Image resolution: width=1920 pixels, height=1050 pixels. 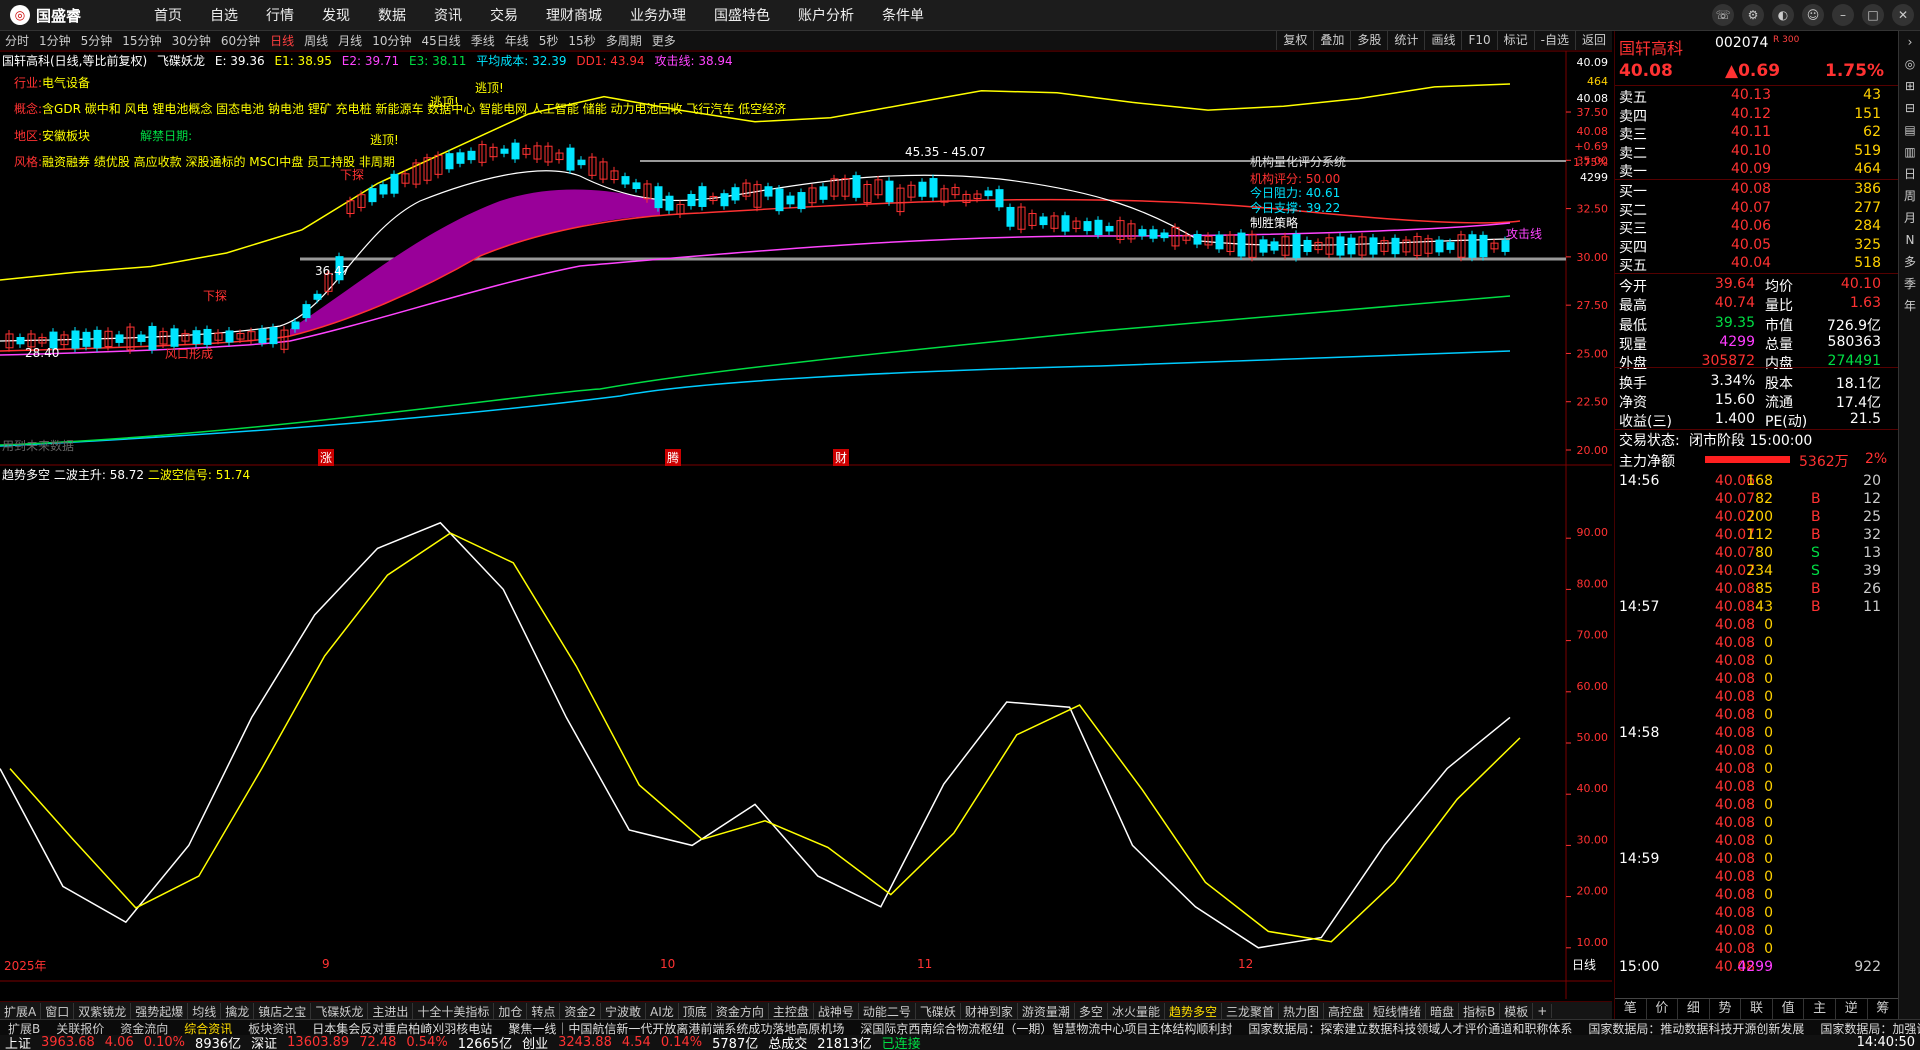 I want to click on quote-tab-1: 价, so click(x=1663, y=1009).